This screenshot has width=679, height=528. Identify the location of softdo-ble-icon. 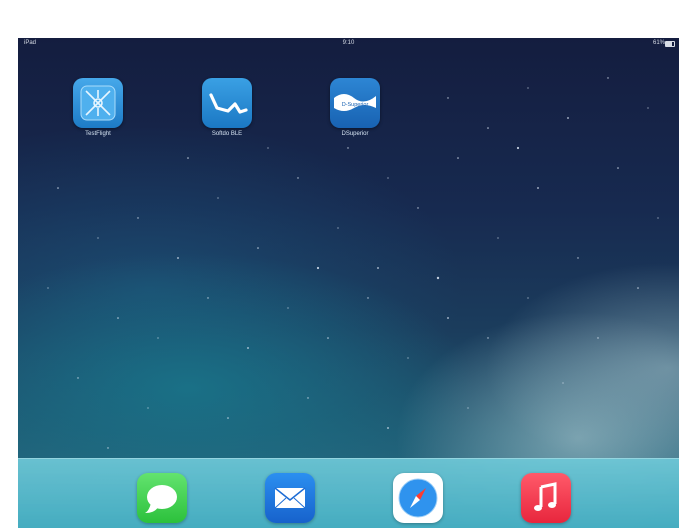
(227, 103).